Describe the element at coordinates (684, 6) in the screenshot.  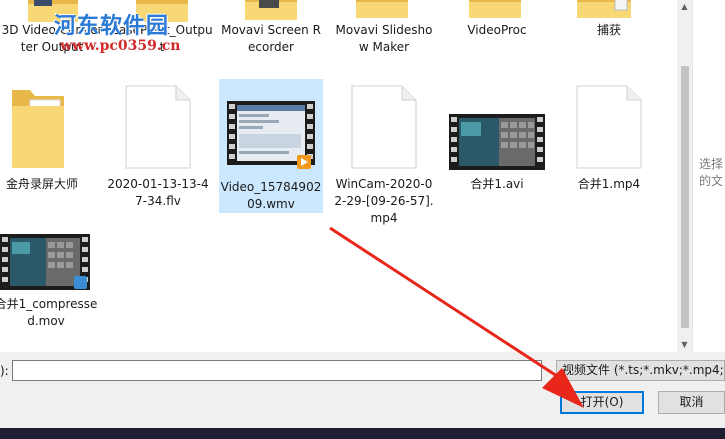
I see `scroll-up-icon: ▲` at that location.